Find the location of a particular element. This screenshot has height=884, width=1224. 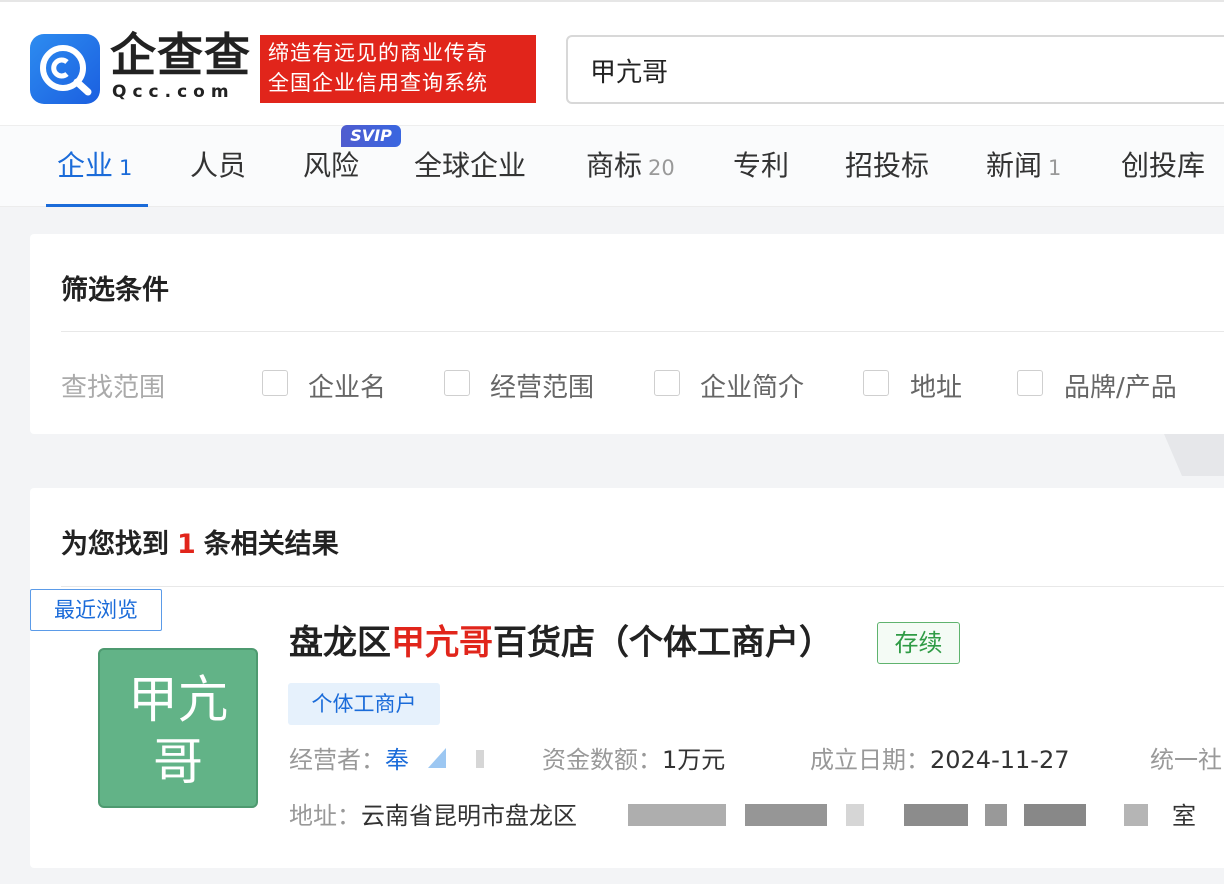

credit-code-info: 统一社 is located at coordinates (1186, 760).